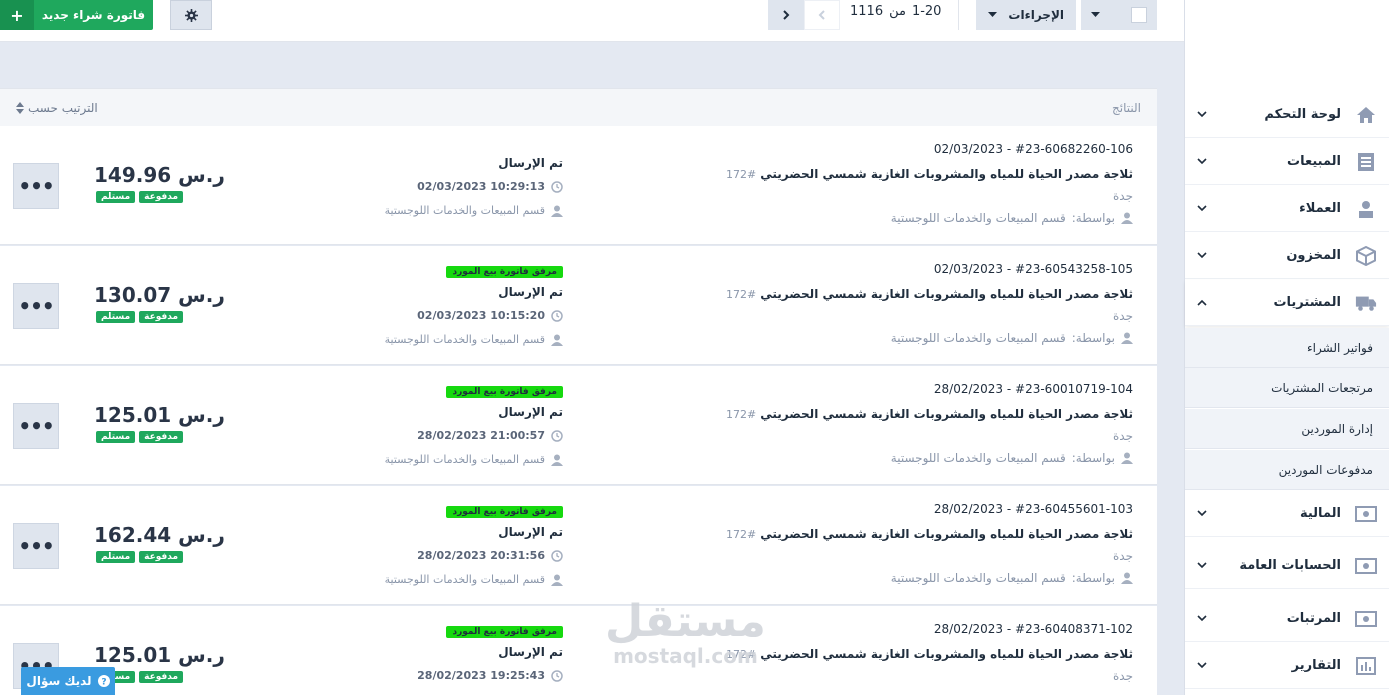 The width and height of the screenshot is (1389, 695). I want to click on sidebar-subitem-suppliers: إدارة الموردين, so click(1287, 429).